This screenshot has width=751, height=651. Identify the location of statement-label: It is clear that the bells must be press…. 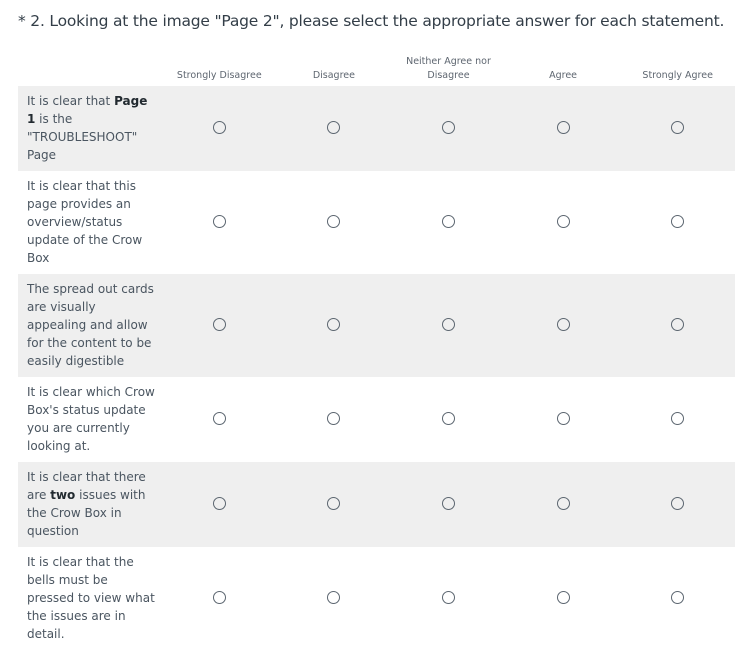
(90, 598).